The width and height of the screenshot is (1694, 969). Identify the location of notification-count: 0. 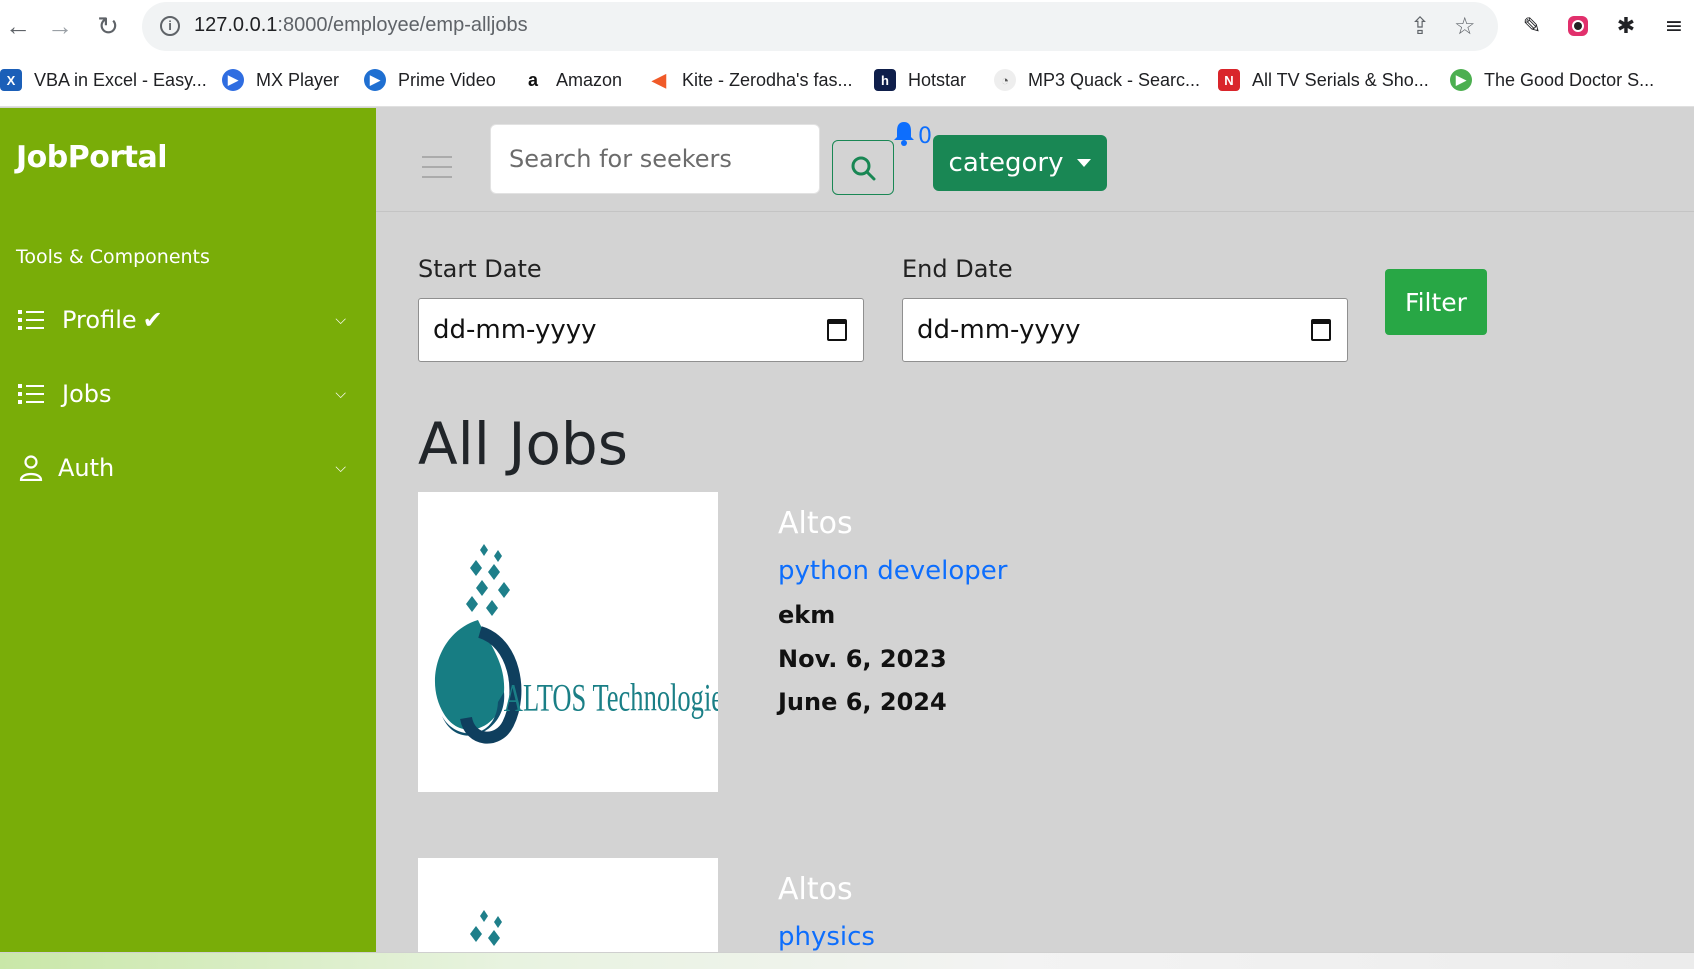
(925, 136).